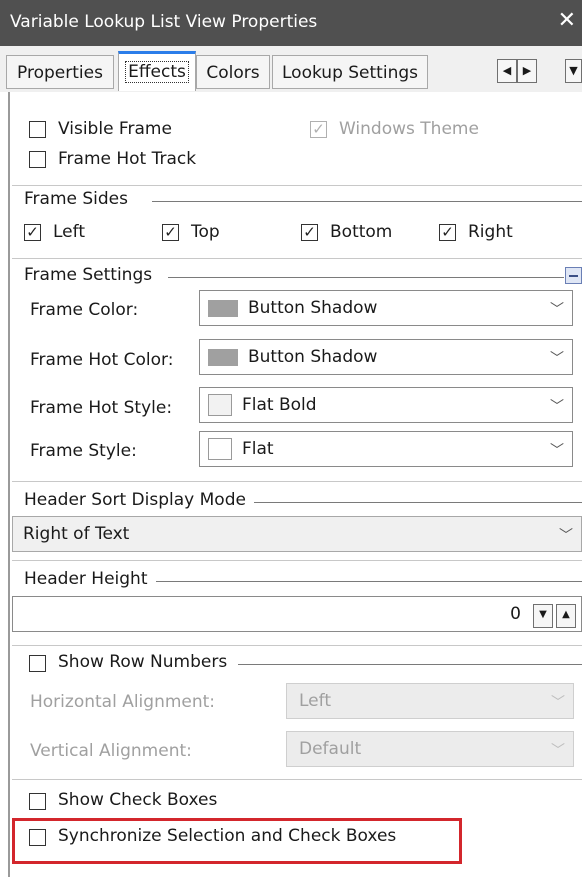  What do you see at coordinates (76, 534) in the screenshot?
I see `header-sort-value: Right of Text` at bounding box center [76, 534].